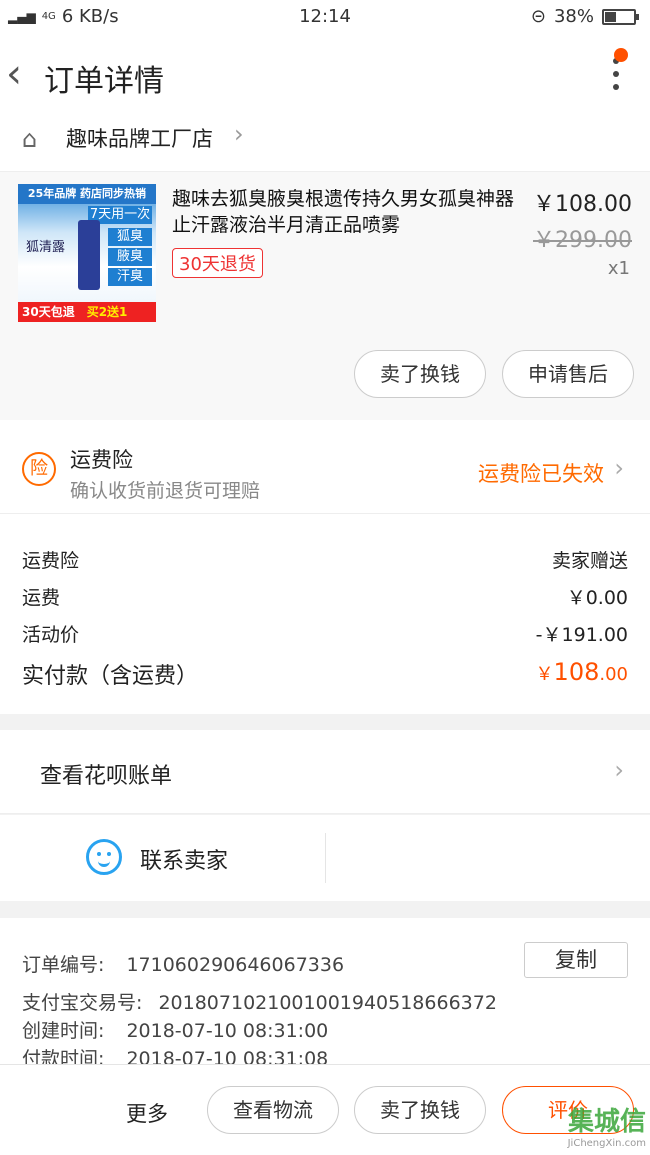 The width and height of the screenshot is (650, 1155). I want to click on thumb-banner: 25年品牌 药店同步热销, so click(87, 194).